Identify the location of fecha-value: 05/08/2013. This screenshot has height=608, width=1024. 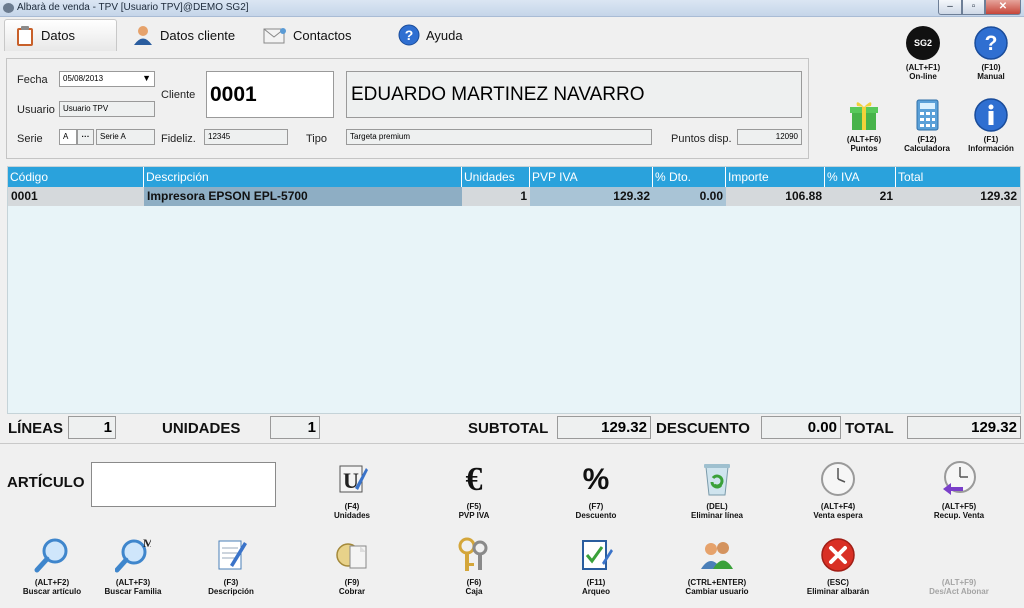
(83, 78).